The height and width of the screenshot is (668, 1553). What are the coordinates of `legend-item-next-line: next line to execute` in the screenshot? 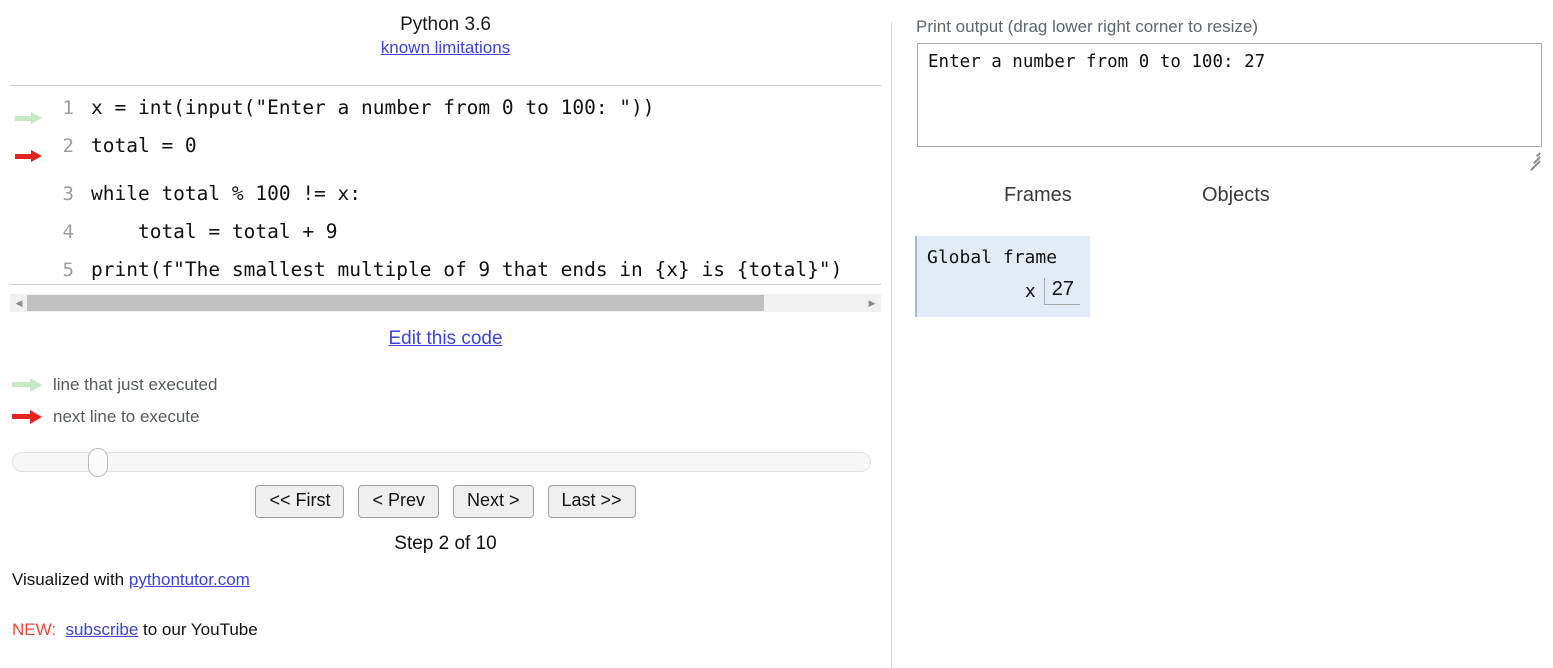 It's located at (114, 417).